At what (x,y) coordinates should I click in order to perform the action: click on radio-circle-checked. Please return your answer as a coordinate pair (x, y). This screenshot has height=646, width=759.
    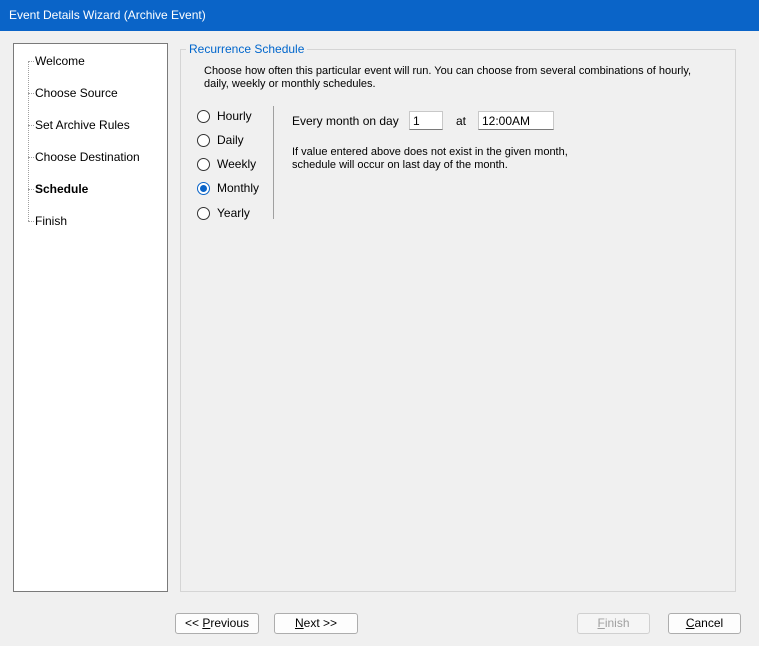
    Looking at the image, I should click on (203, 188).